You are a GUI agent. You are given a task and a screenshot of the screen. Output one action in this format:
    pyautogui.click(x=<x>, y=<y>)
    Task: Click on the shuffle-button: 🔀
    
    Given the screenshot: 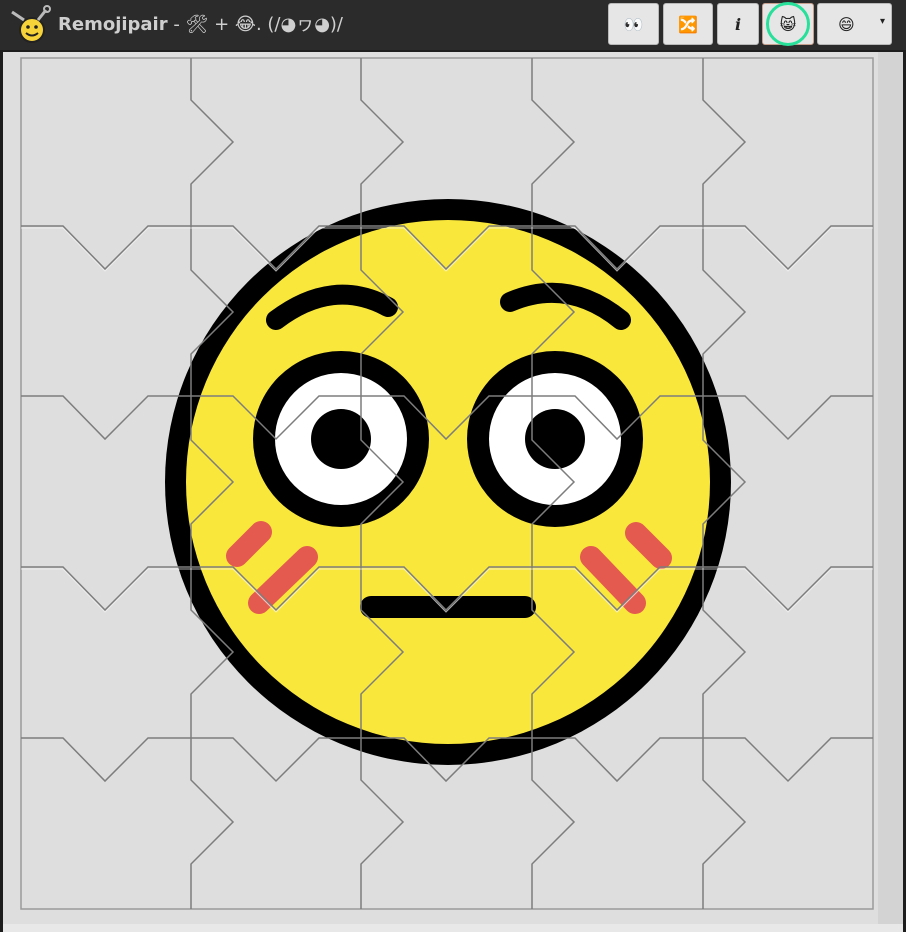 What is the action you would take?
    pyautogui.click(x=688, y=24)
    